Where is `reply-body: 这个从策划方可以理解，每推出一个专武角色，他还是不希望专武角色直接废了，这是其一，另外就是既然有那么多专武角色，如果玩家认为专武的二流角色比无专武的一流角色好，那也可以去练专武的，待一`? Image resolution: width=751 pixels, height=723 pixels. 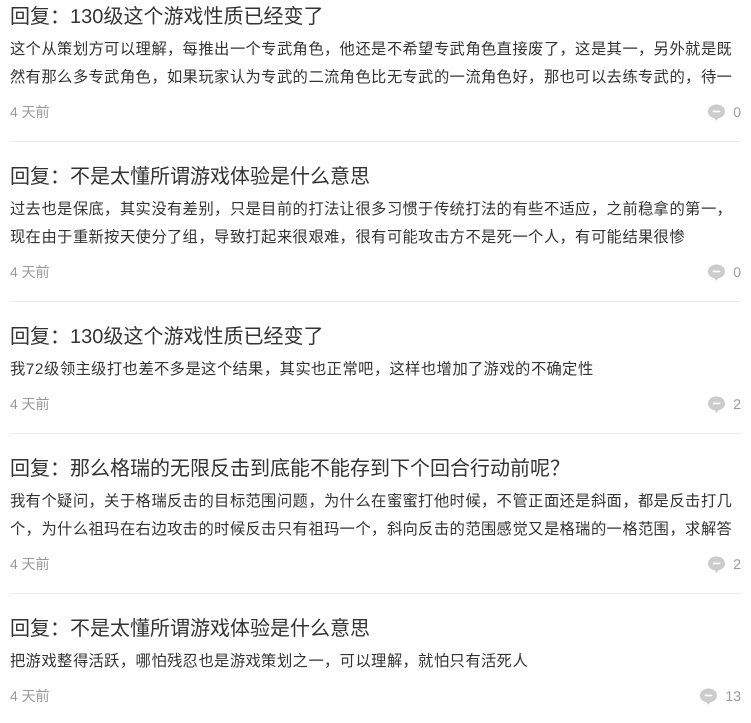
reply-body: 这个从策划方可以理解，每推出一个专武角色，他还是不希望专武角色直接废了，这是其一，另外就是既然有那么多专武角色，如果玩家认为专武的二流角色比无专武的一流角色好，那也可以去练专武的，待一 is located at coordinates (372, 64).